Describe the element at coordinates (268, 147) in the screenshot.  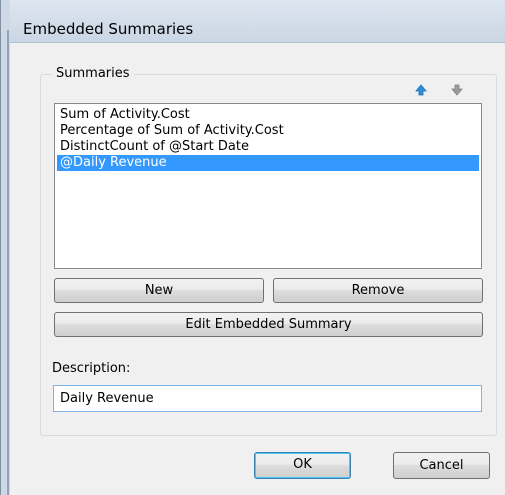
I see `list-item: DistinctCount of @Start Date` at that location.